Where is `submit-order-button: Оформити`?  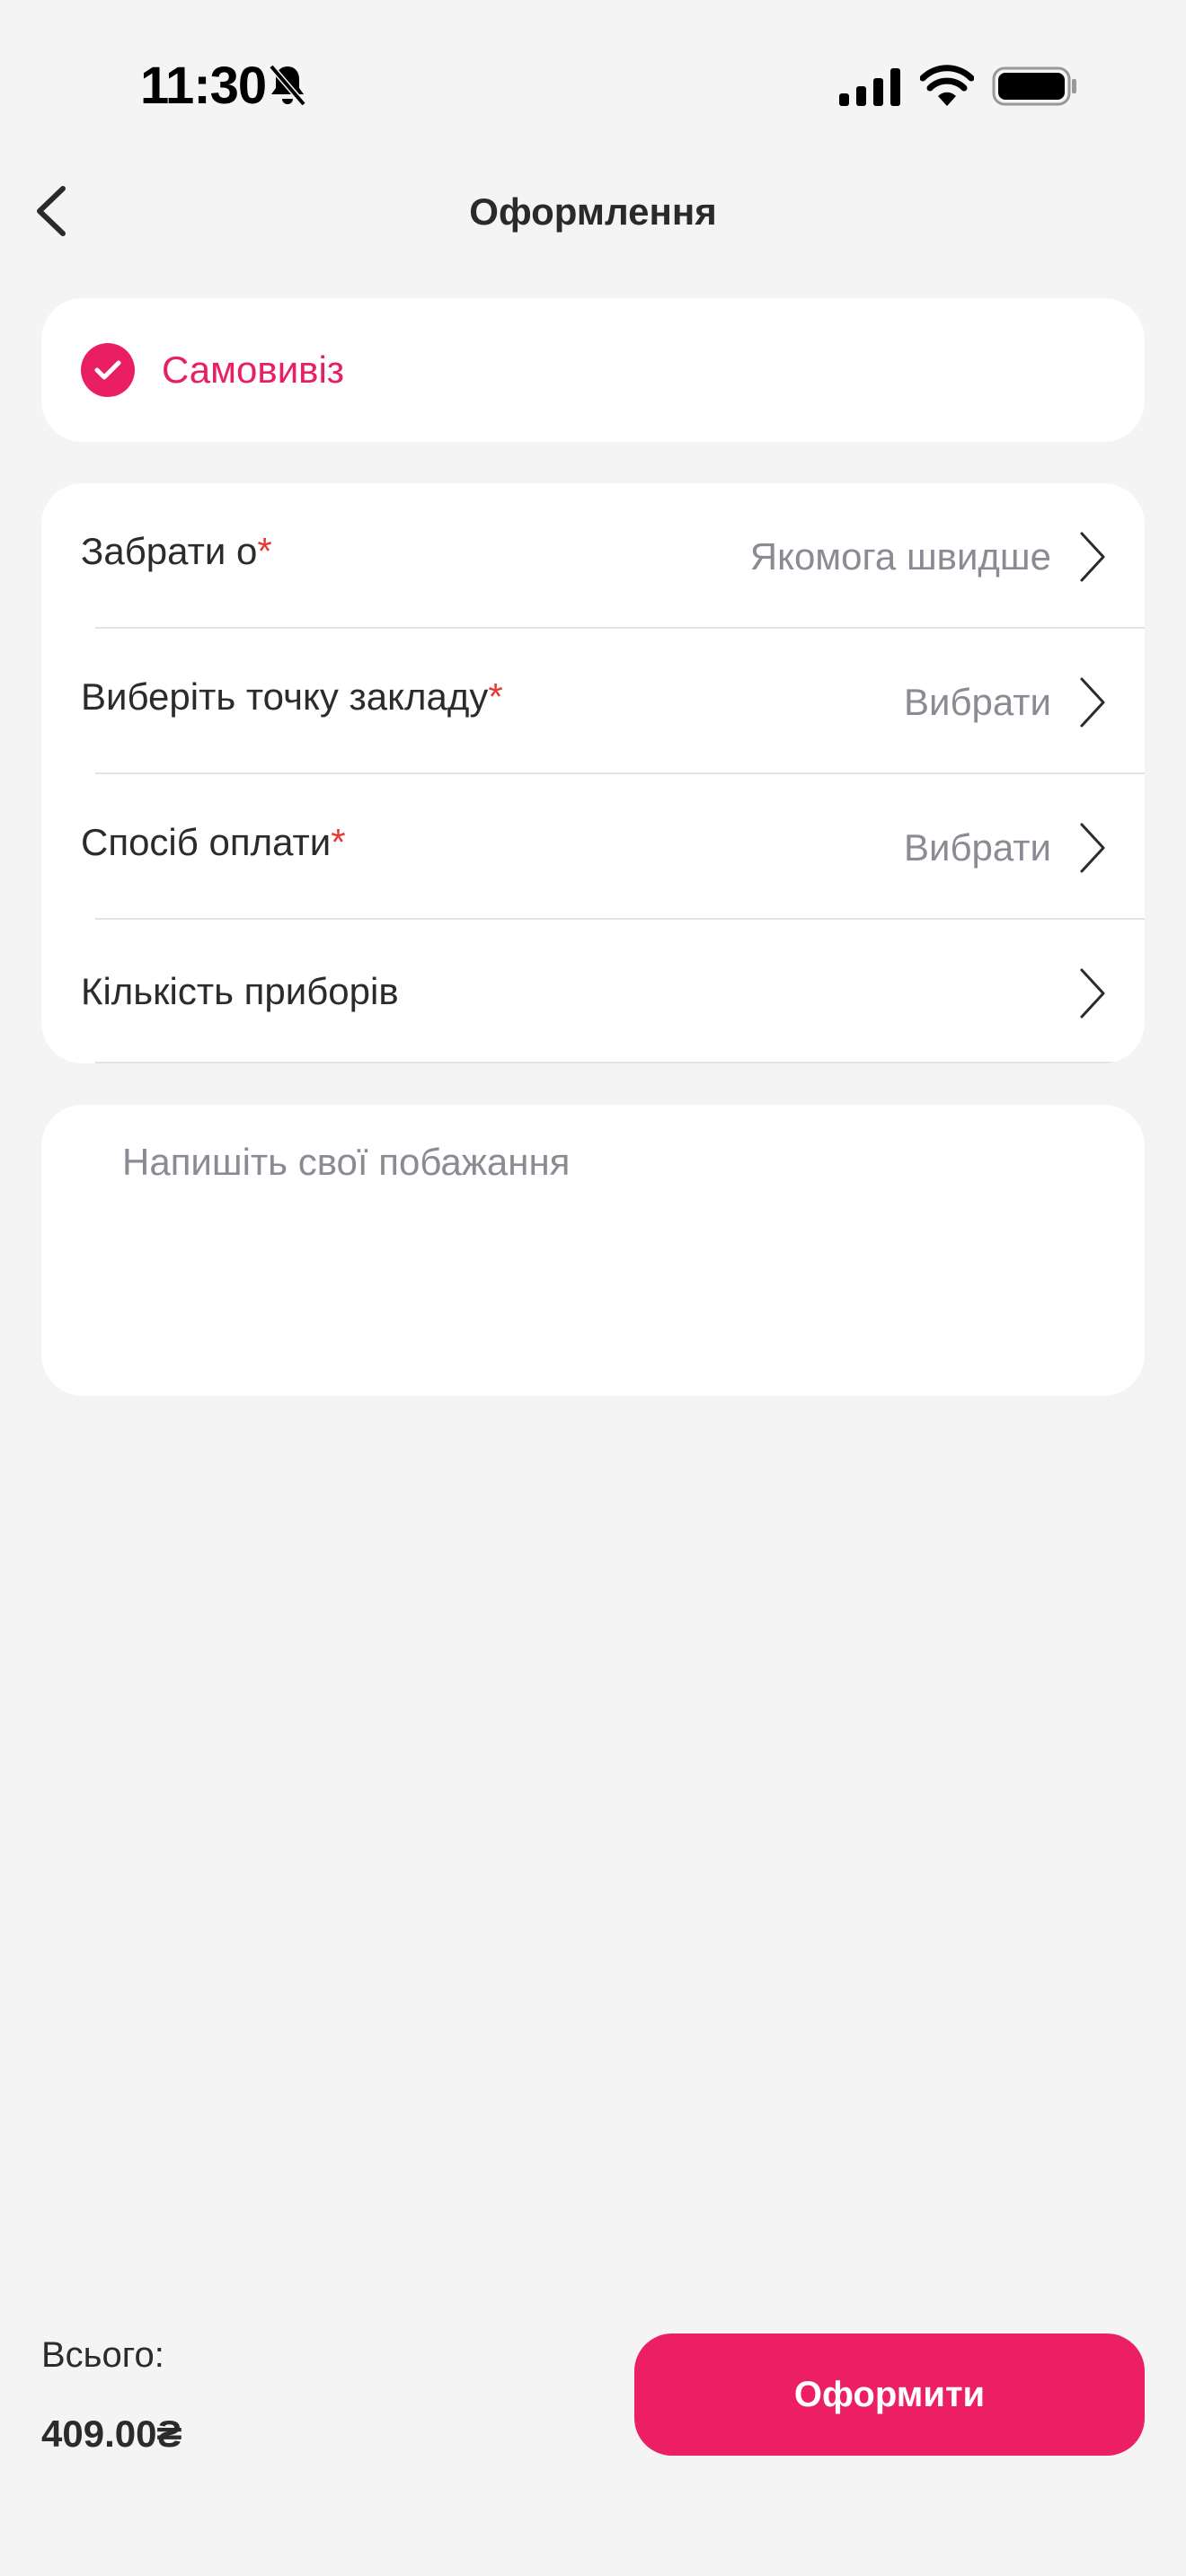
submit-order-button: Оформити is located at coordinates (889, 2394).